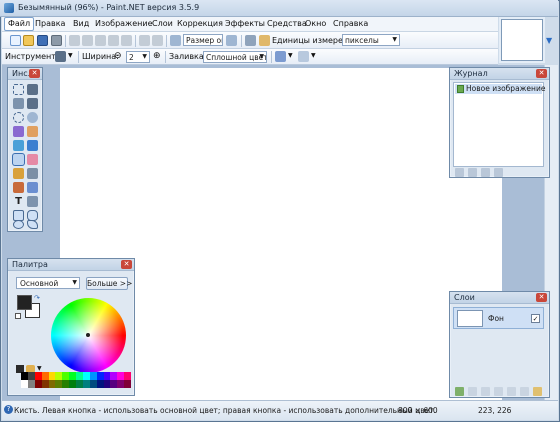 This screenshot has height=422, width=560. Describe the element at coordinates (350, 23) in the screenshot. I see `menu-help: Справка` at that location.